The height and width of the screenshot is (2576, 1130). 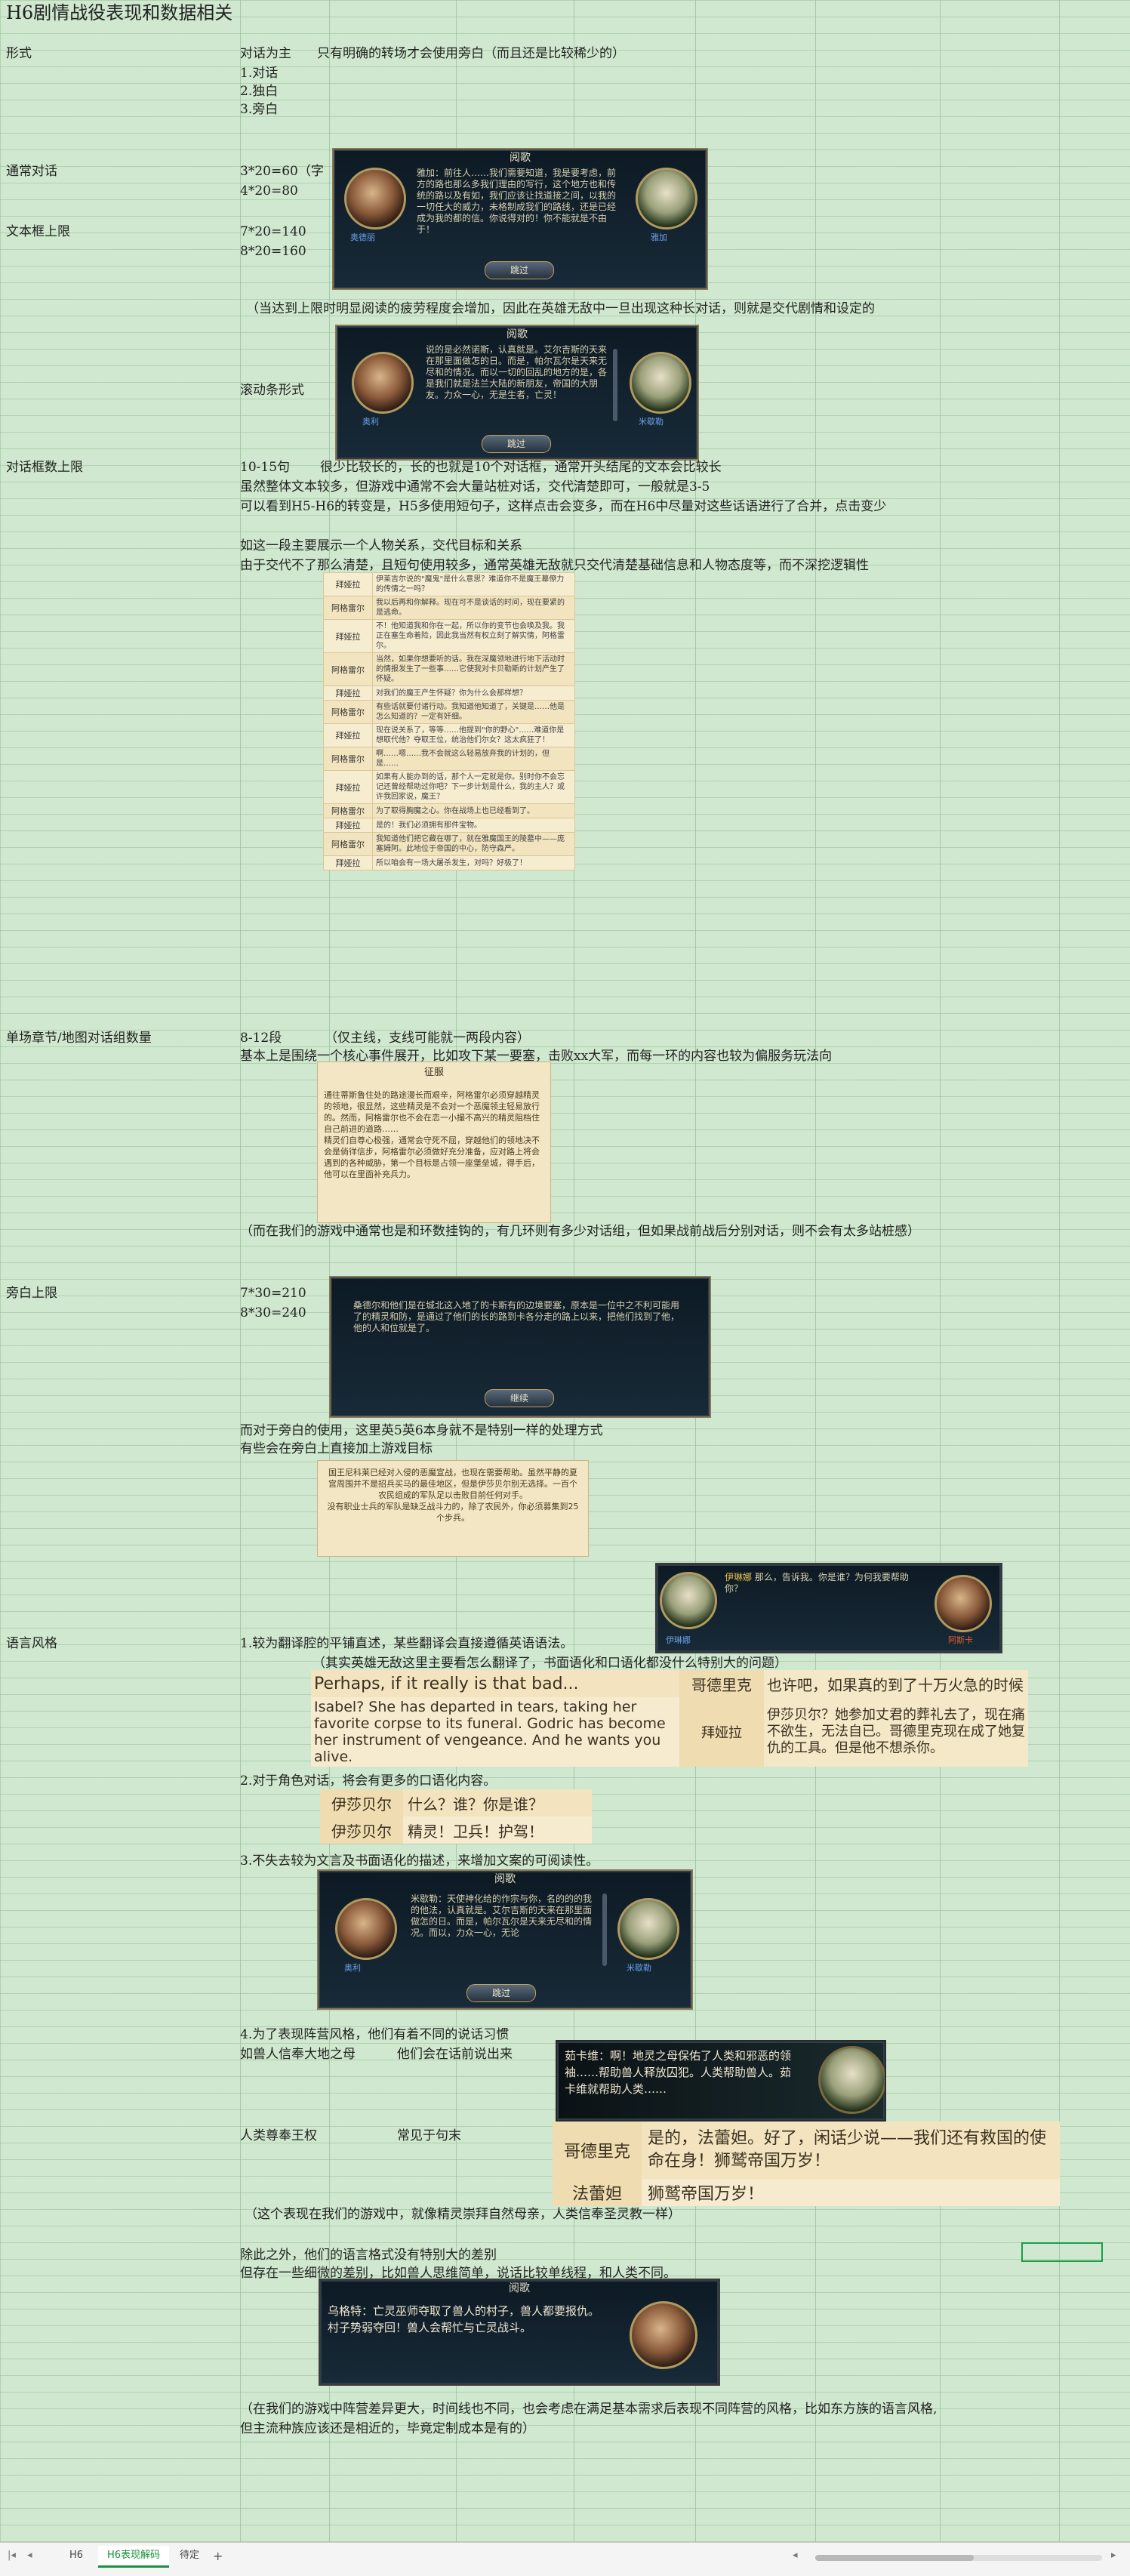 What do you see at coordinates (739, 1577) in the screenshot?
I see `speaker-name: 伊琳娜` at bounding box center [739, 1577].